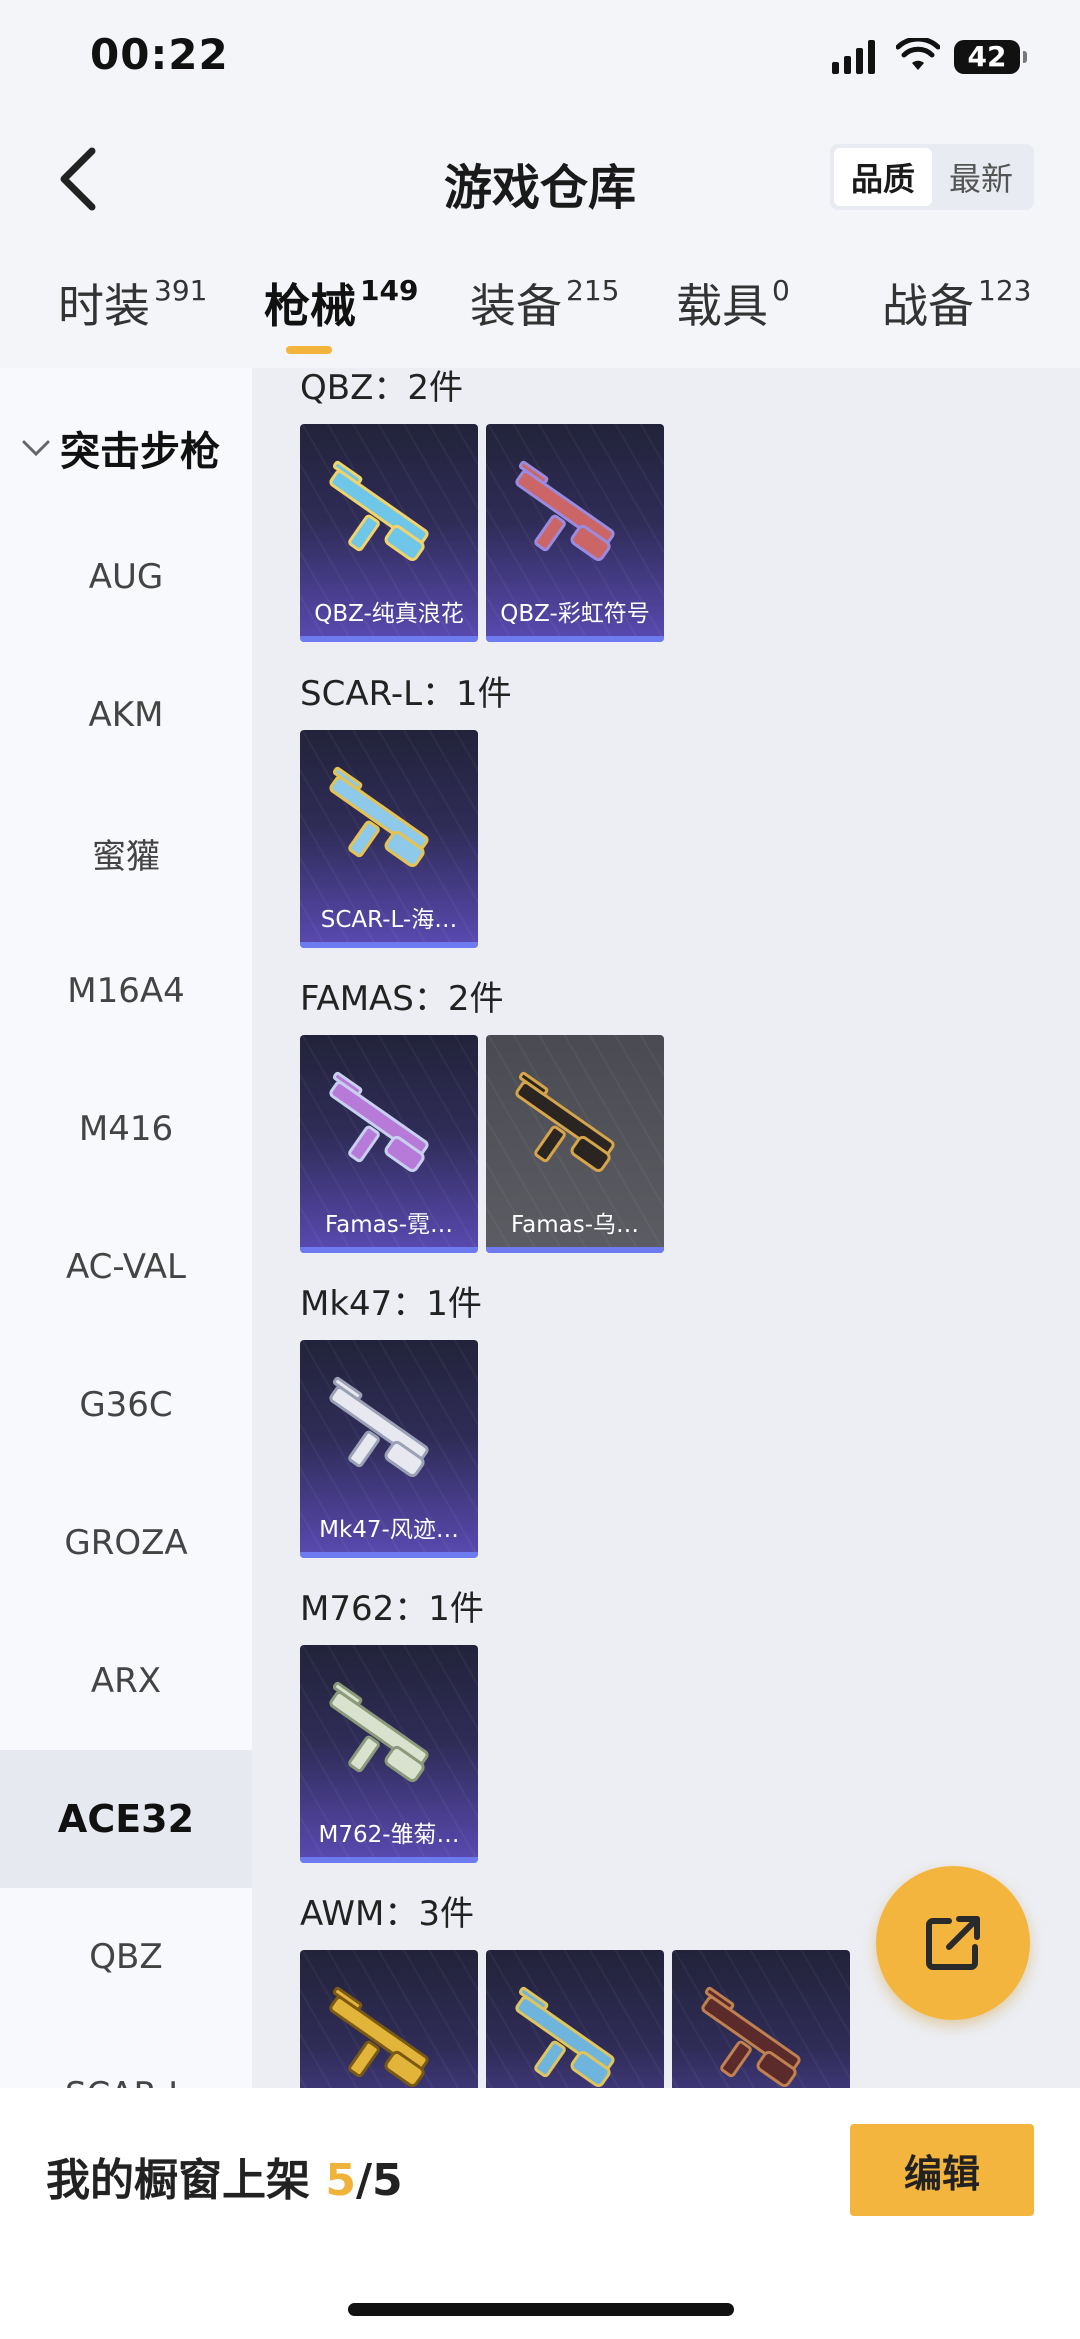 The image size is (1080, 2339). What do you see at coordinates (126, 2057) in the screenshot?
I see `sidebar-item-scar-l: SCAR-L` at bounding box center [126, 2057].